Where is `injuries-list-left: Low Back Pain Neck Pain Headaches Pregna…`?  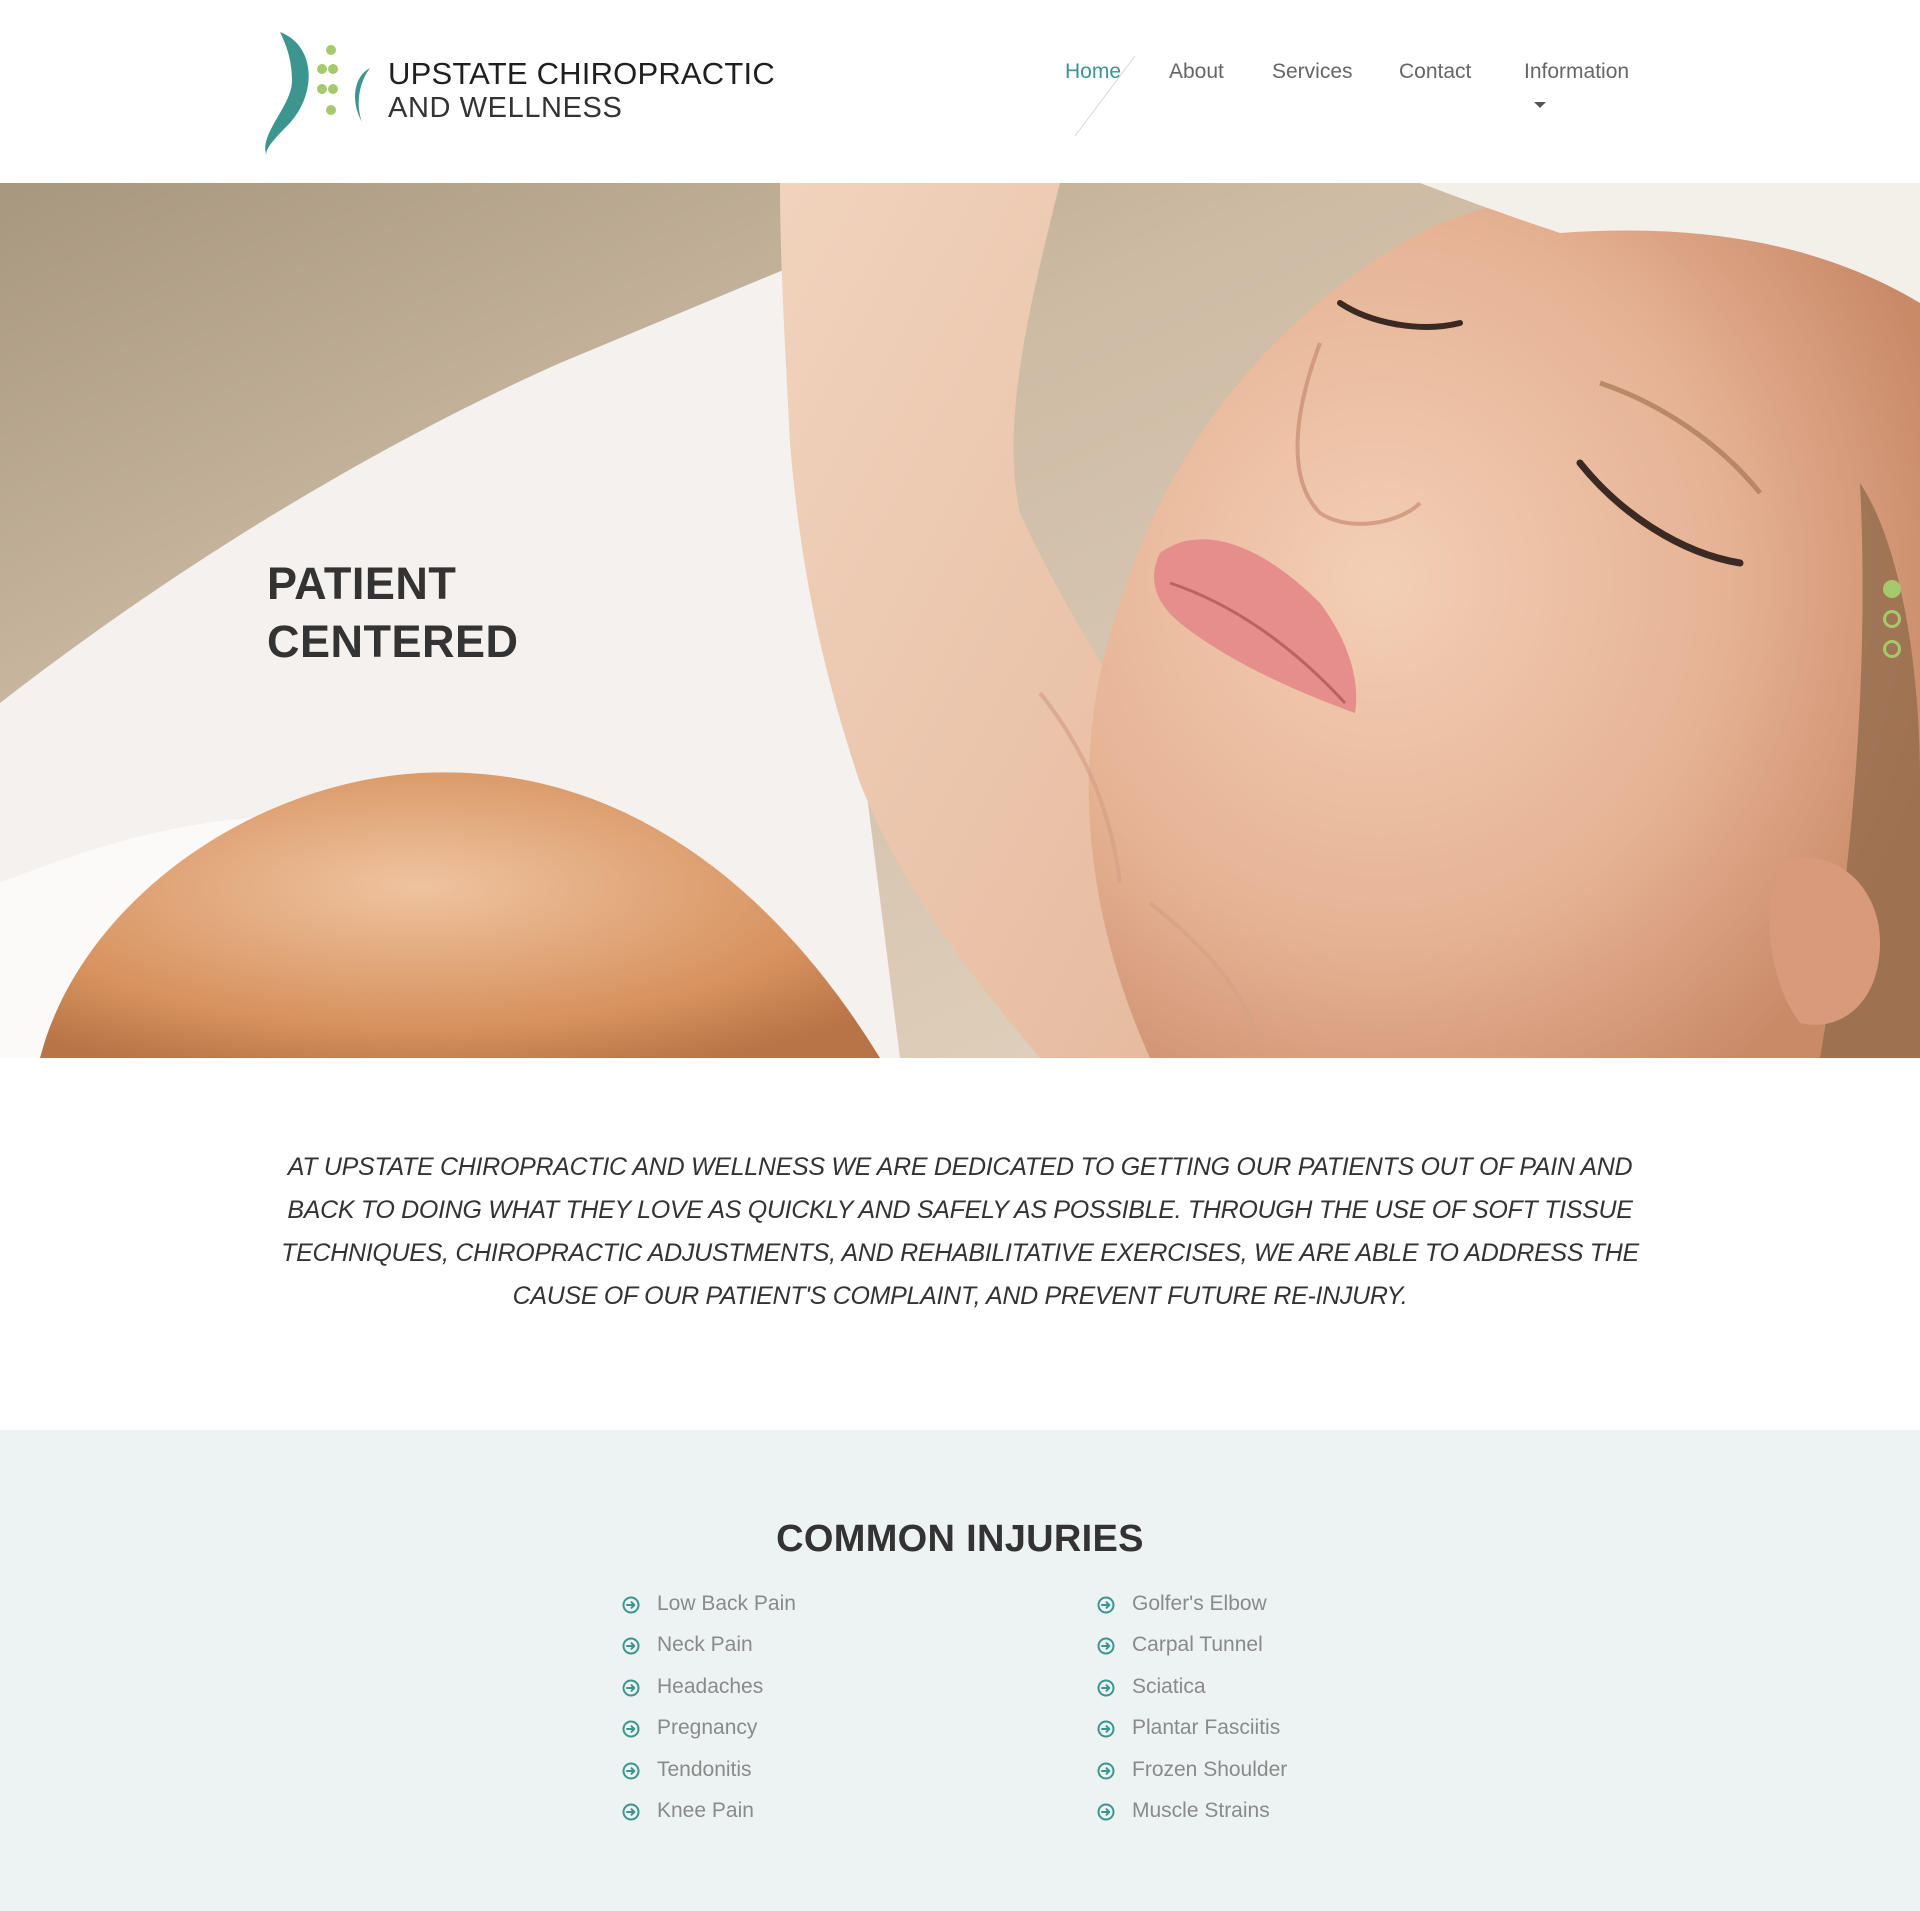 injuries-list-left: Low Back Pain Neck Pain Headaches Pregna… is located at coordinates (822, 1714).